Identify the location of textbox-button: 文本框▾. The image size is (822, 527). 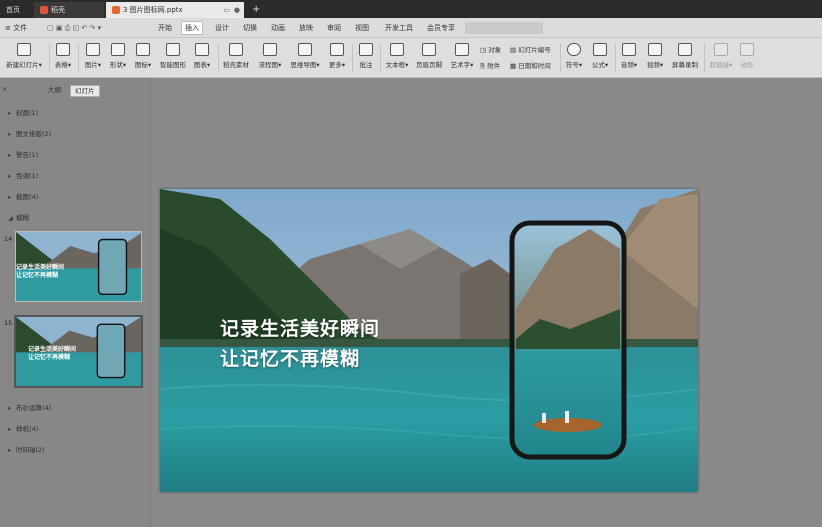
(397, 56).